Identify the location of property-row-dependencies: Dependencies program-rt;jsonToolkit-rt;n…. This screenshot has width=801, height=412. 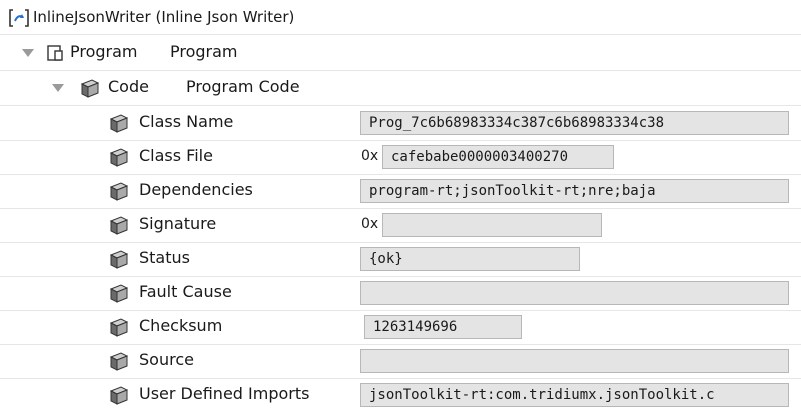
(400, 191).